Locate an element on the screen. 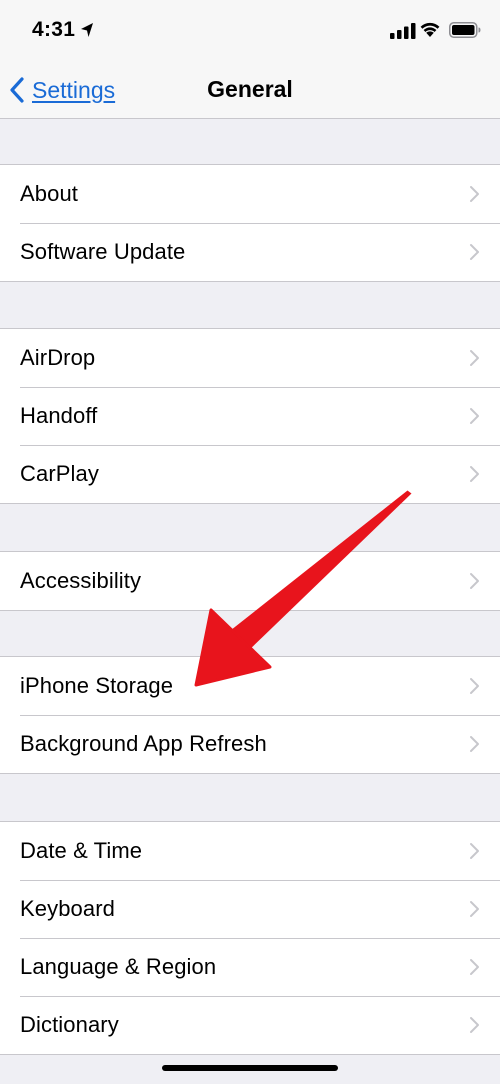 The height and width of the screenshot is (1084, 500). settings-group-1: About Software Update is located at coordinates (250, 223).